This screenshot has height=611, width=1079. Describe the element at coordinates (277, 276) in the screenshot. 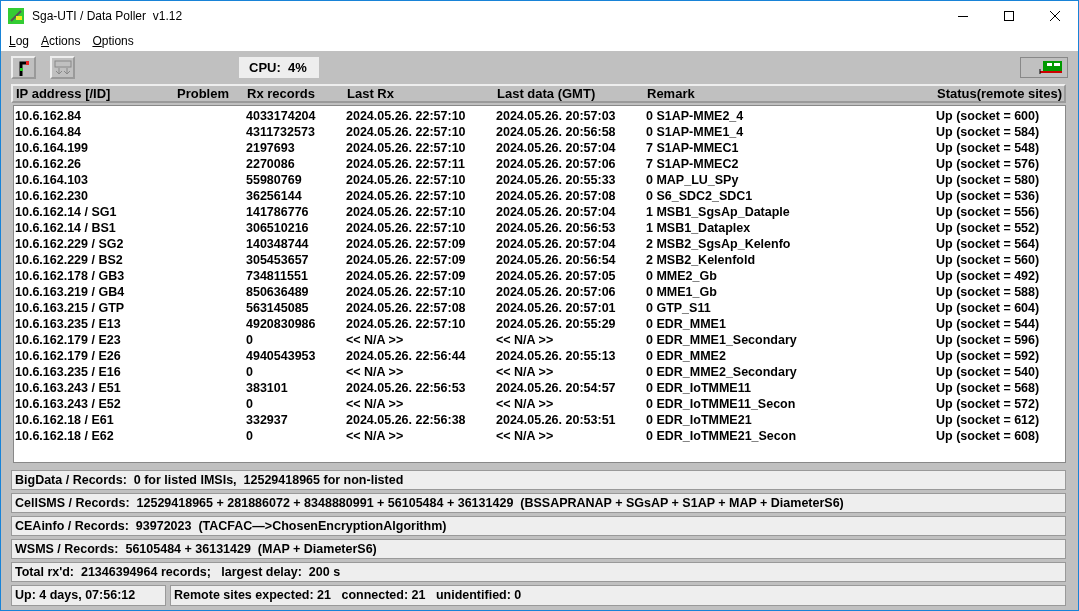

I see `table-cell-text: 734811551` at that location.